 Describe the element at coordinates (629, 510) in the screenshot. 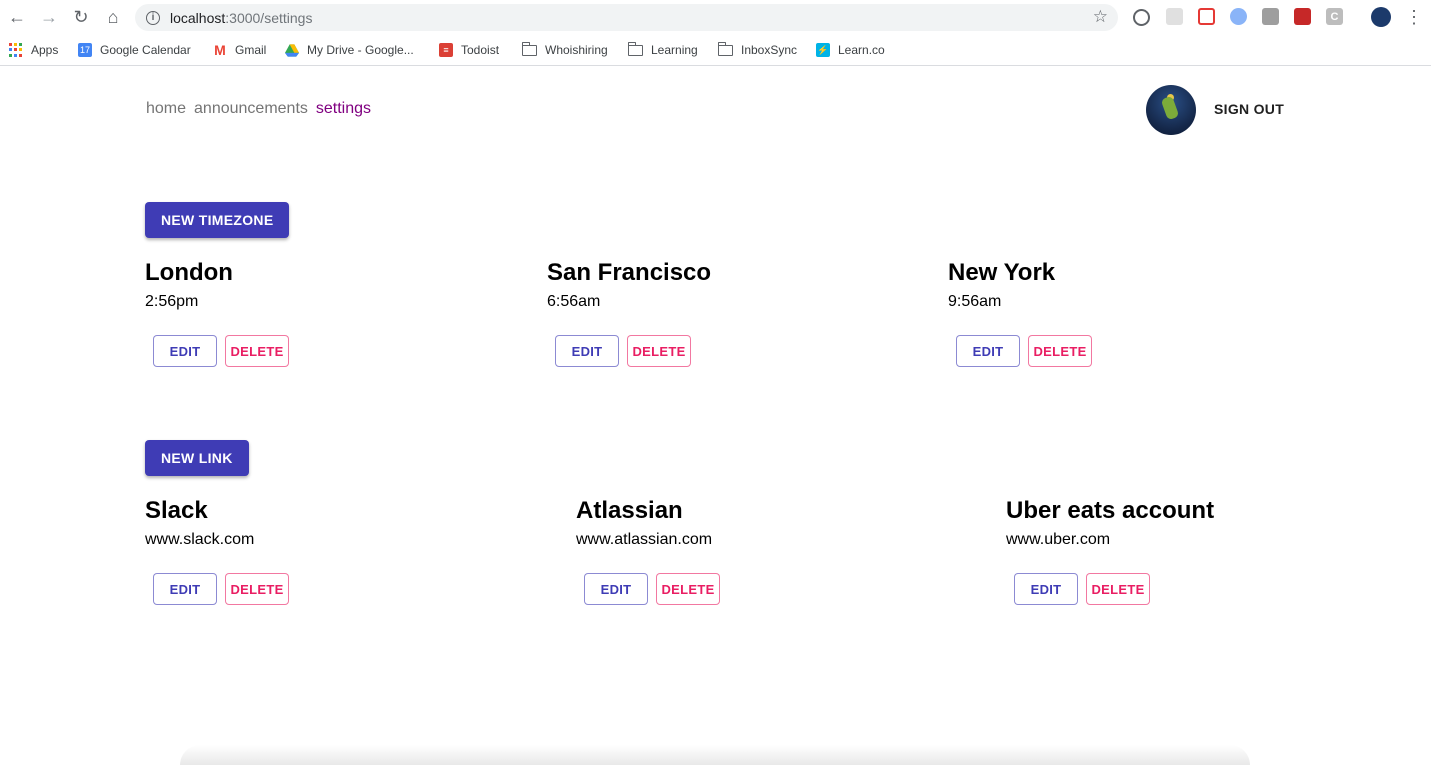

I see `link-name: Atlassian` at that location.